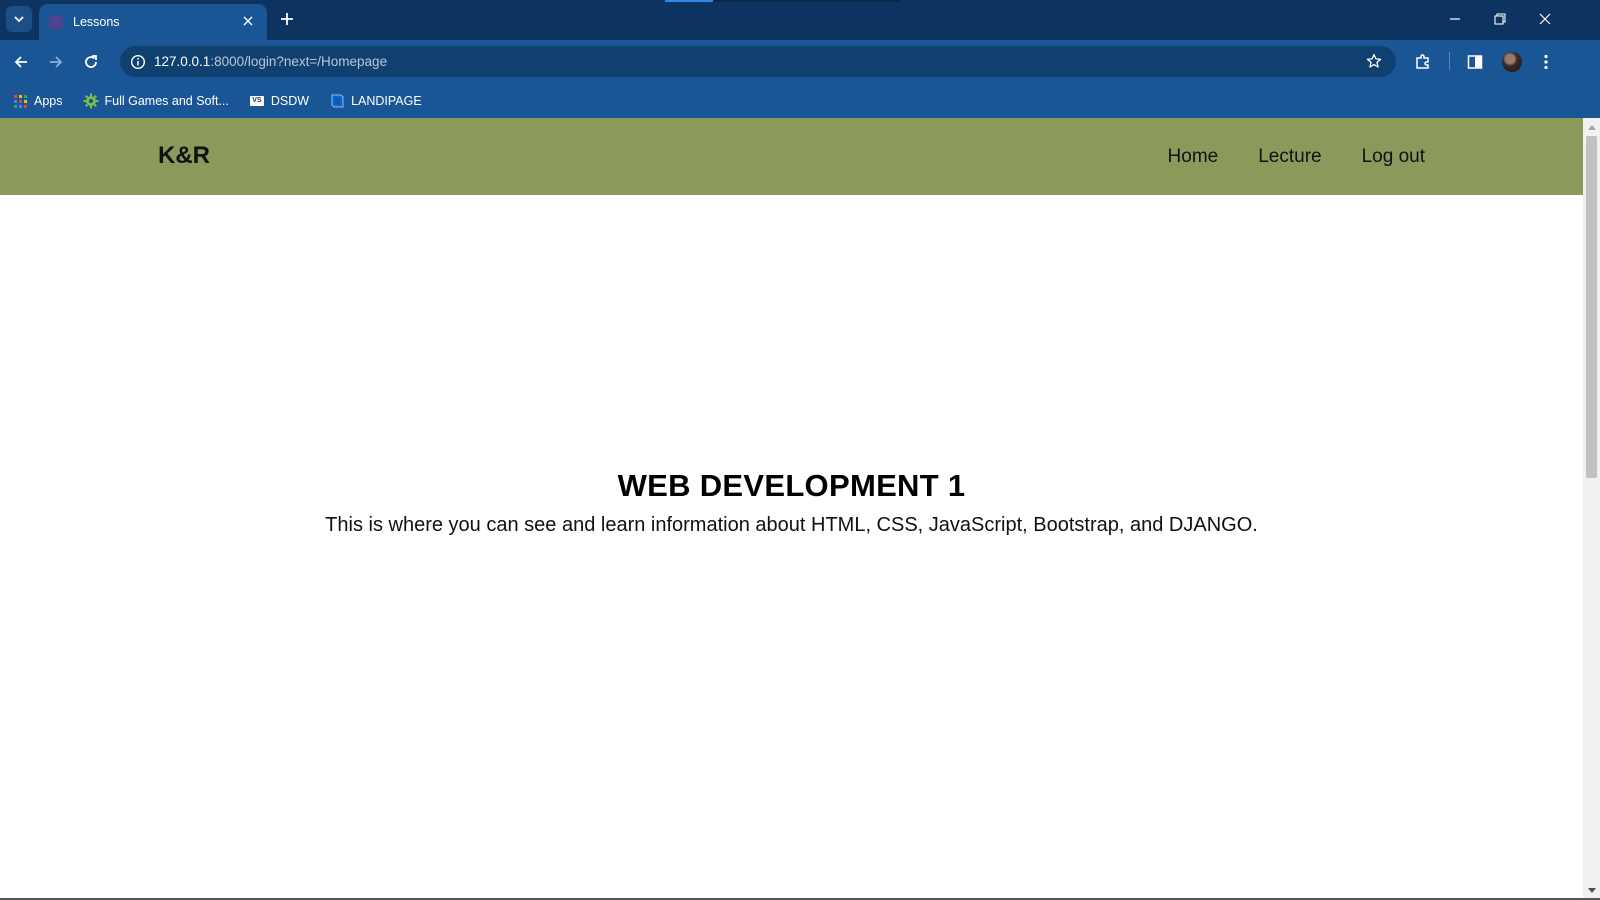 The width and height of the screenshot is (1600, 900). Describe the element at coordinates (1393, 157) in the screenshot. I see `nav-link-logout: Log out` at that location.